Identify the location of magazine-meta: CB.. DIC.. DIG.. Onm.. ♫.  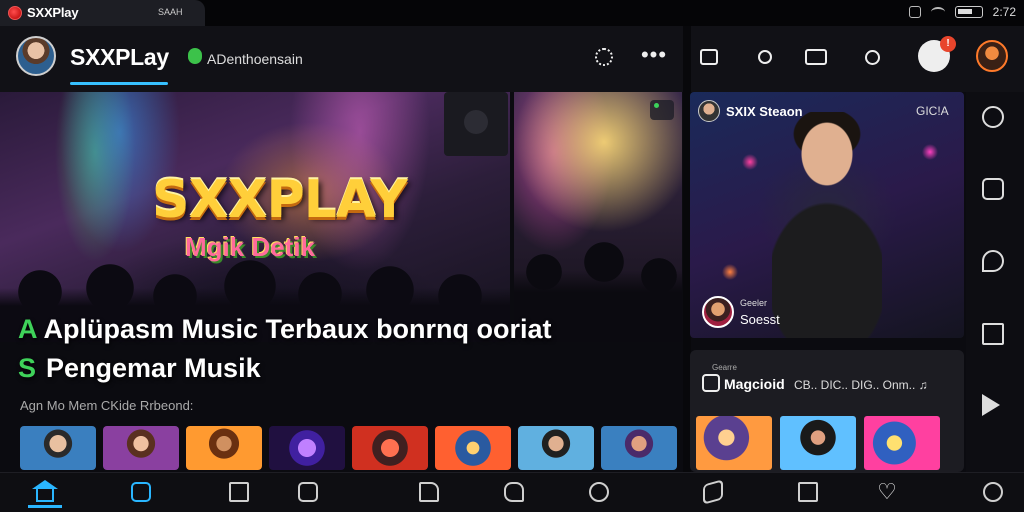
(861, 385).